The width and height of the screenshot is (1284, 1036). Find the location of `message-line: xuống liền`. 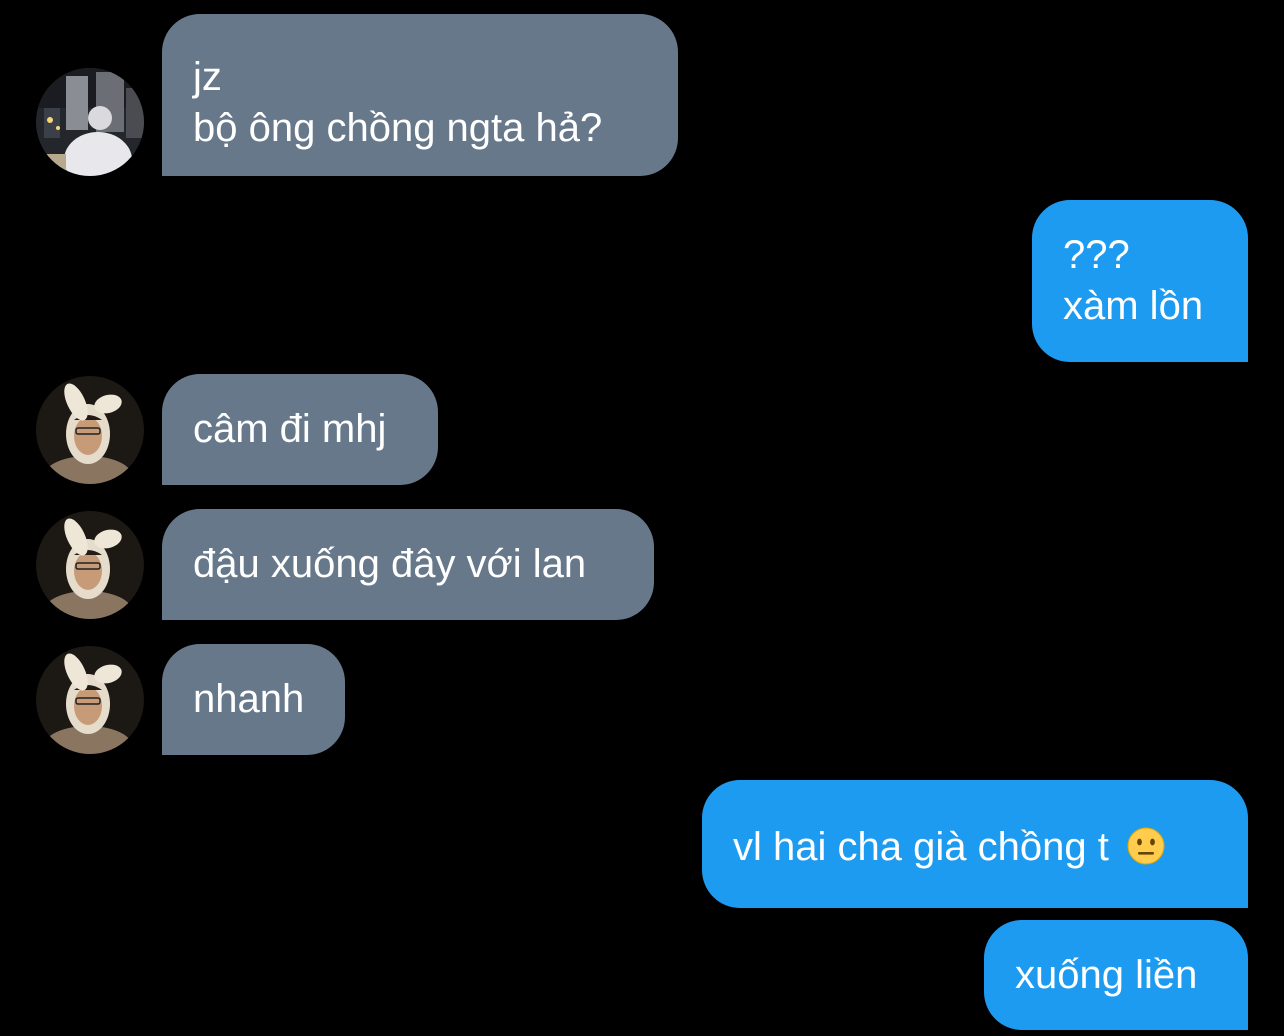

message-line: xuống liền is located at coordinates (1106, 975).